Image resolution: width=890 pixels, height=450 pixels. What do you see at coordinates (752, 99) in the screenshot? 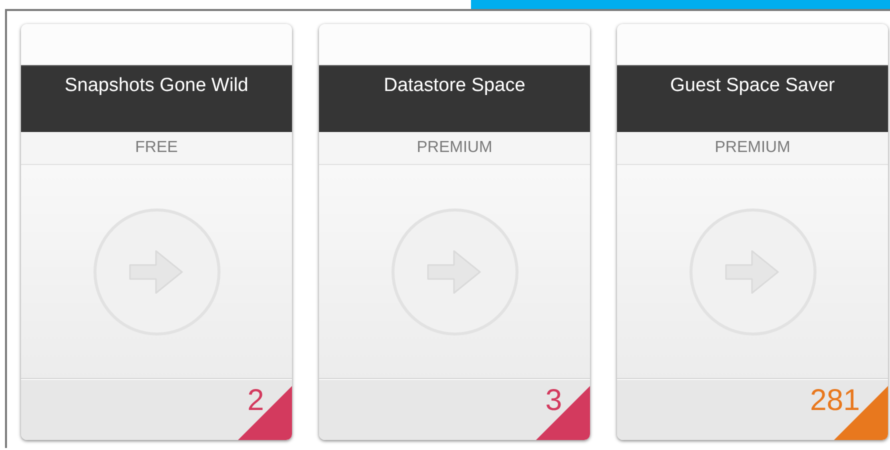
I see `card-title: Guest Space Saver` at bounding box center [752, 99].